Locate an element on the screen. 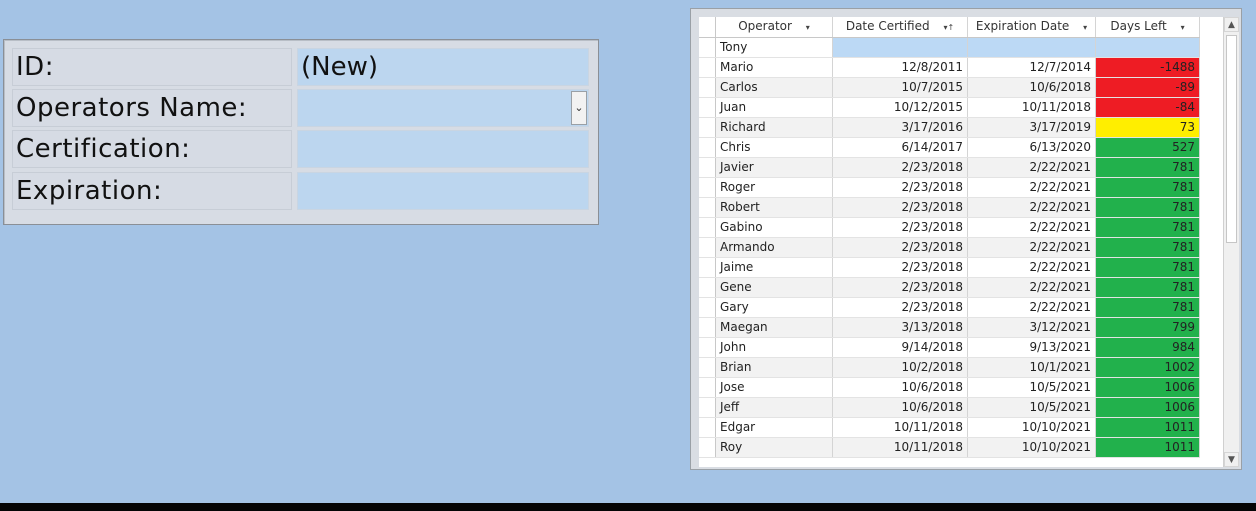  cell-date-certified: 3/13/2018 is located at coordinates (900, 327).